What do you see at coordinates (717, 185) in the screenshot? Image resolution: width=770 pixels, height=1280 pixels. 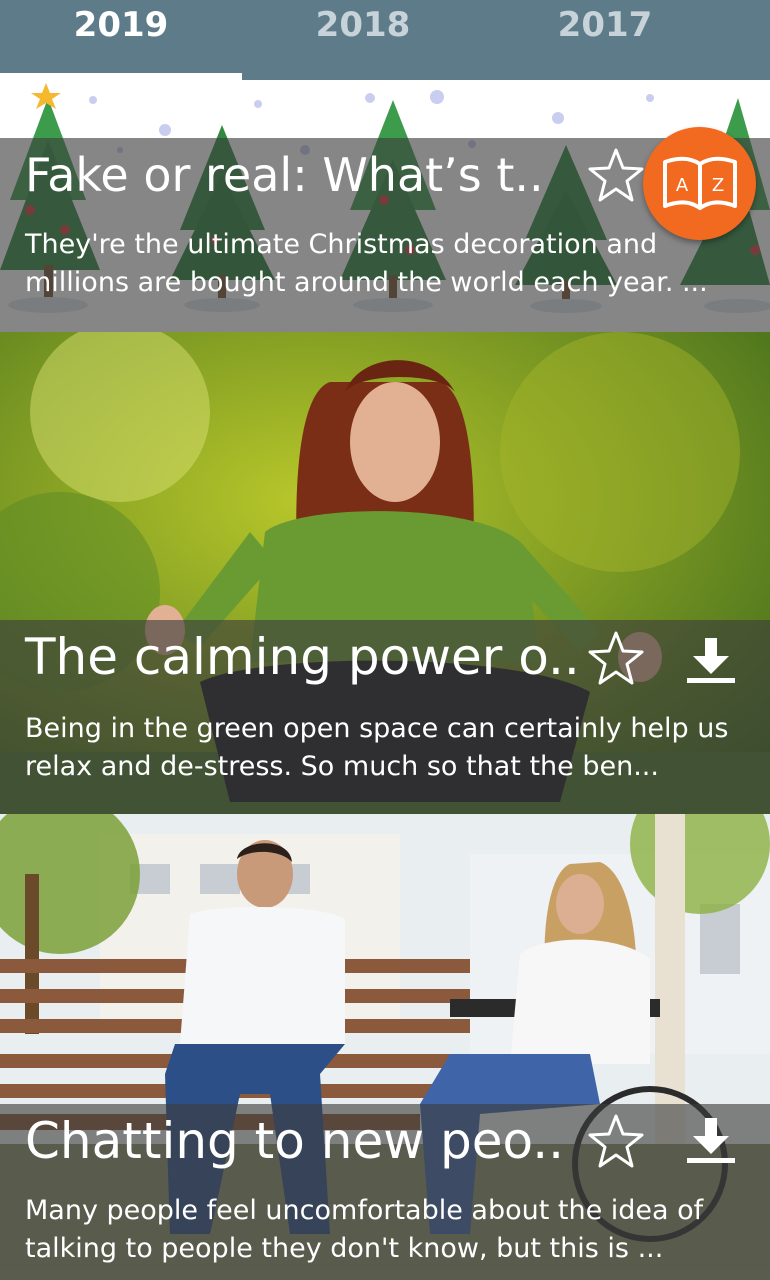 I see `fab-letter-z: Z` at bounding box center [717, 185].